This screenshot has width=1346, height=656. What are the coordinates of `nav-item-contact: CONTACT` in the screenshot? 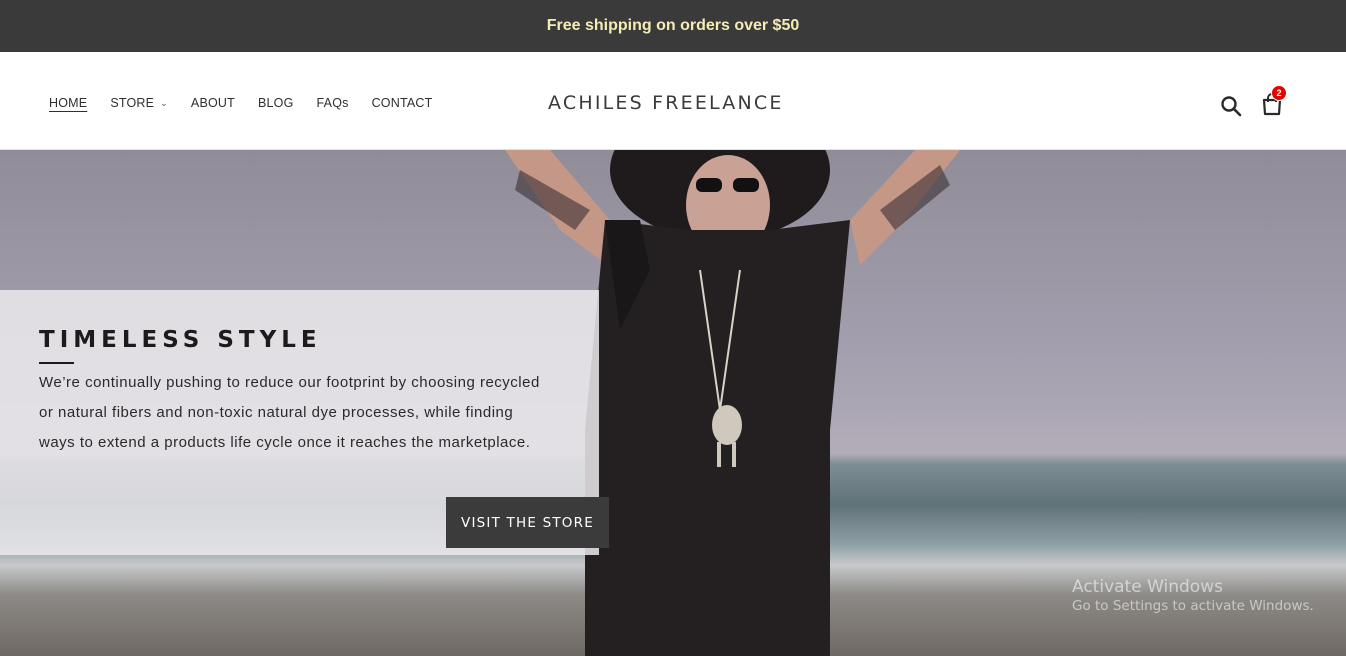 It's located at (402, 103).